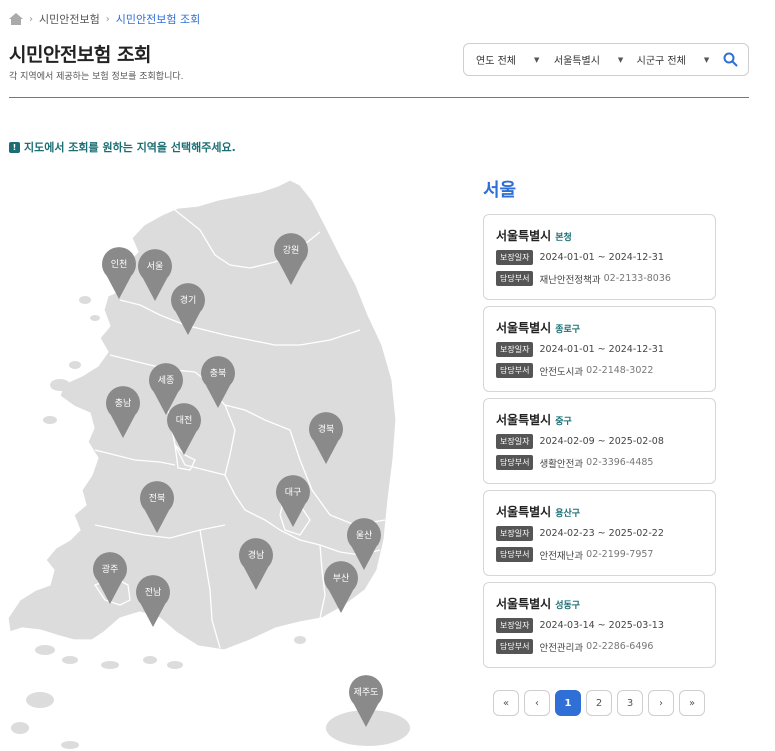  I want to click on notice-text: 지도에서 조회를 원하는 지역을 선택해주세요., so click(130, 147).